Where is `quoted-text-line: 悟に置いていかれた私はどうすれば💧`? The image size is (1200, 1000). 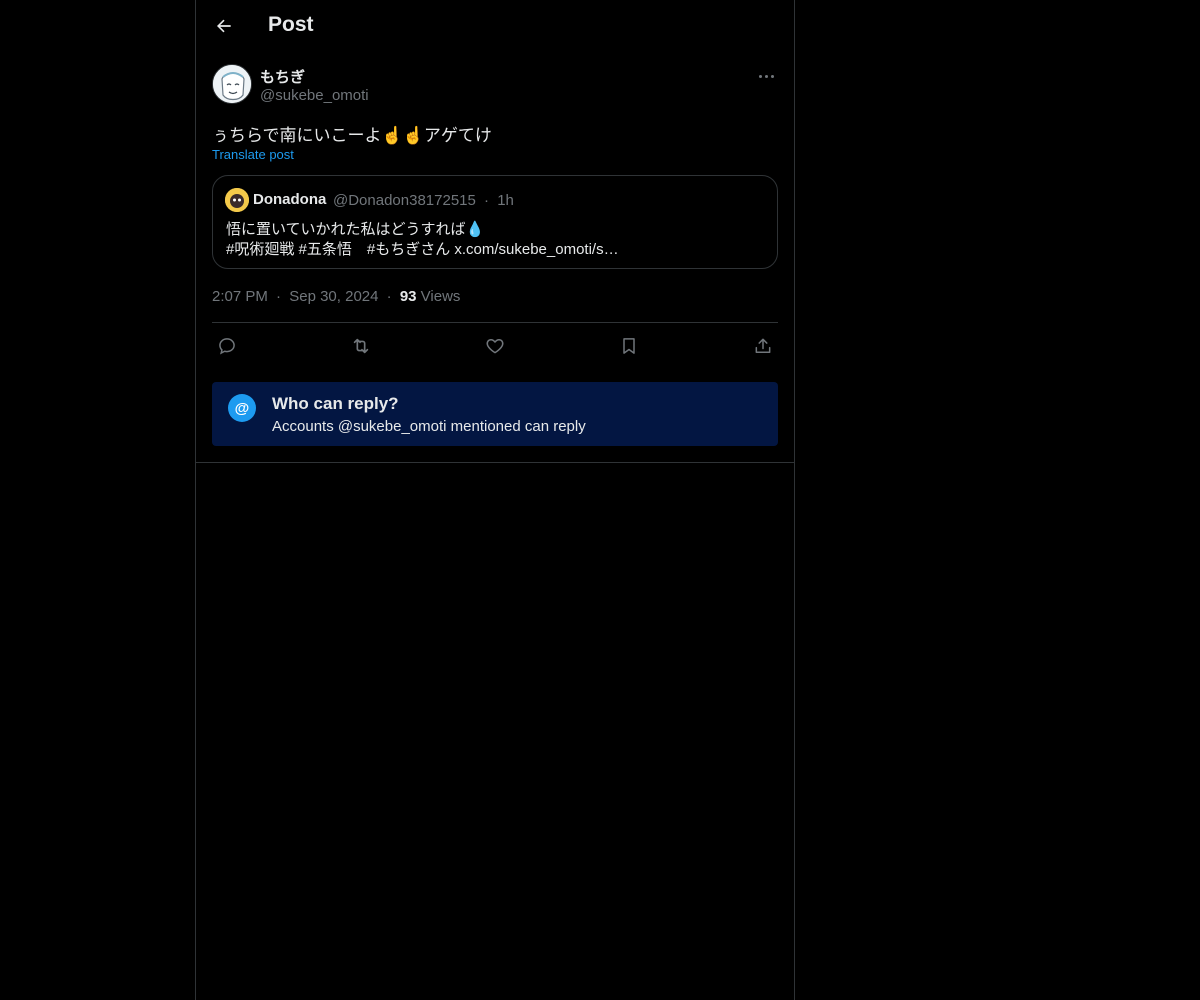
quoted-text-line: 悟に置いていかれた私はどうすれば💧 is located at coordinates (355, 229).